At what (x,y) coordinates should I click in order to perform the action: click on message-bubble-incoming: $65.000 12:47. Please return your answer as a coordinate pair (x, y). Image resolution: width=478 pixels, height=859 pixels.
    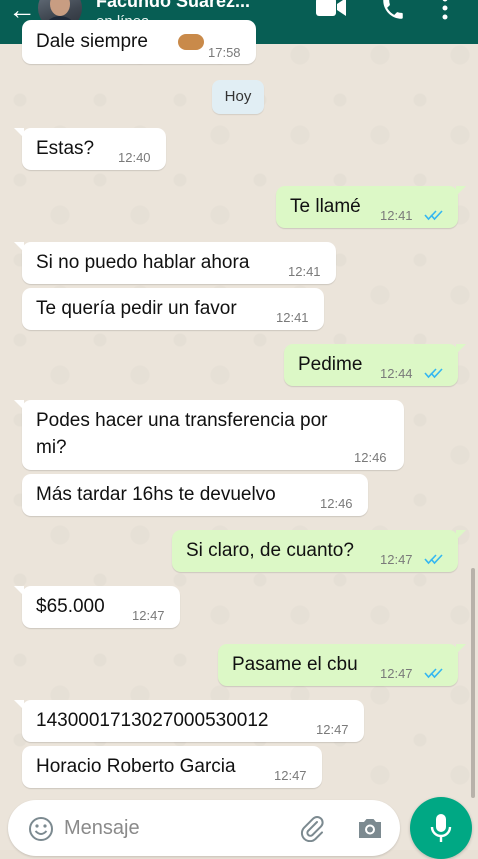
    Looking at the image, I should click on (97, 607).